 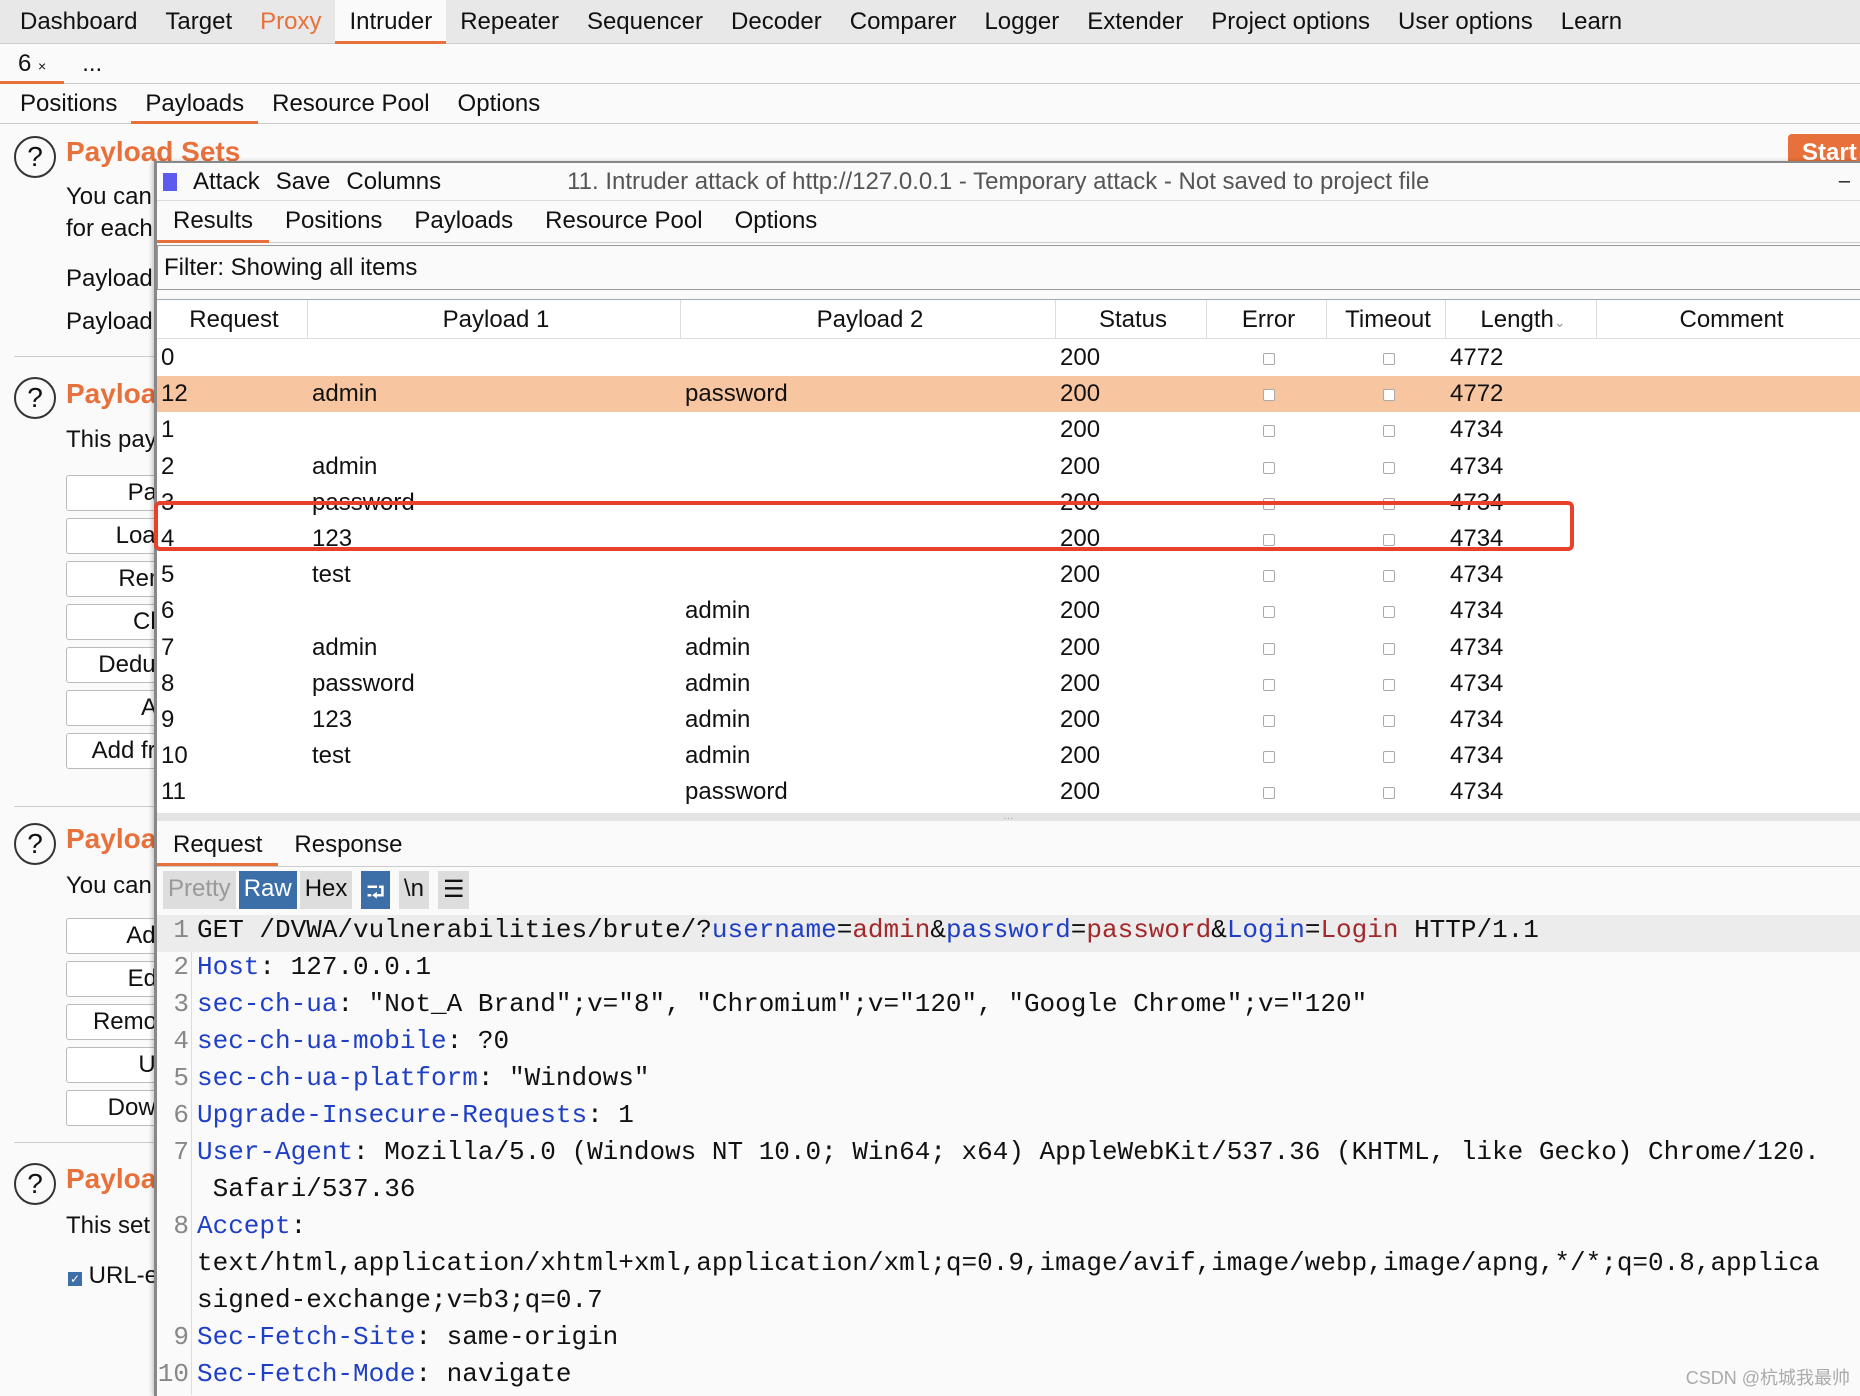 What do you see at coordinates (168, 575) in the screenshot?
I see `cell-value: 5` at bounding box center [168, 575].